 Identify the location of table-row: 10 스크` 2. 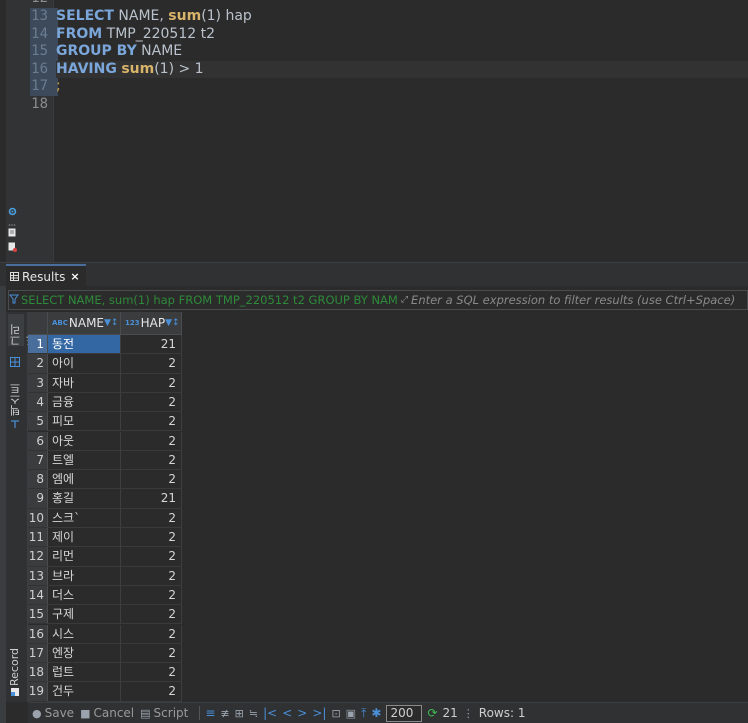
(388, 518).